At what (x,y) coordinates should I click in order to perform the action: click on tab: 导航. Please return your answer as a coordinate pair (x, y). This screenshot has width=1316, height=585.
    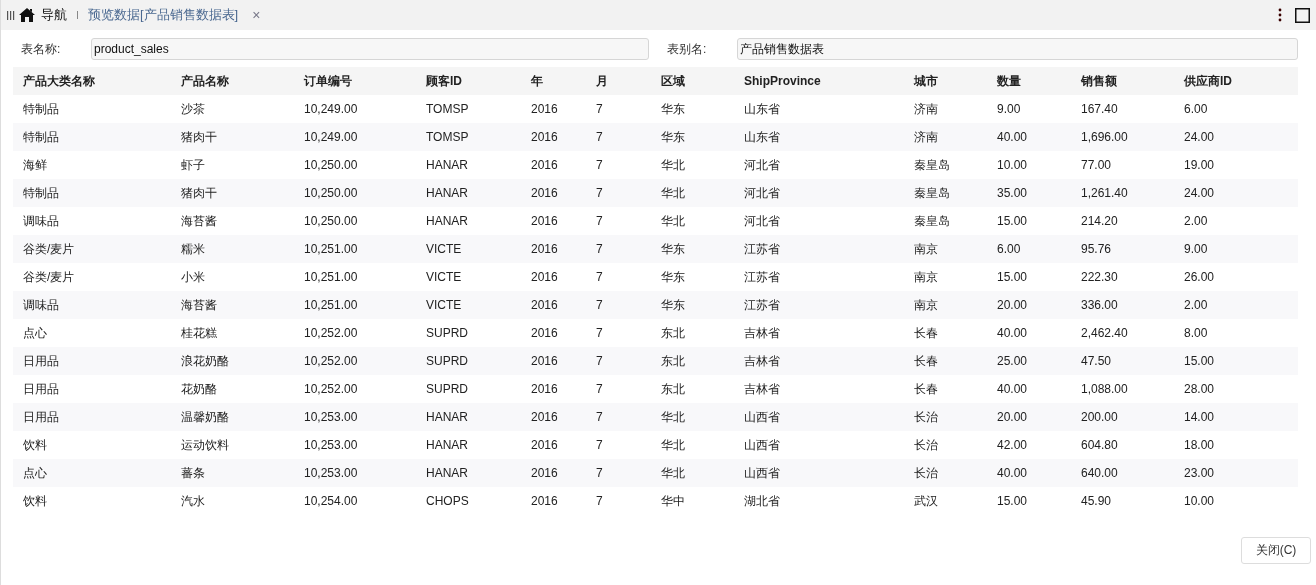
    Looking at the image, I should click on (54, 15).